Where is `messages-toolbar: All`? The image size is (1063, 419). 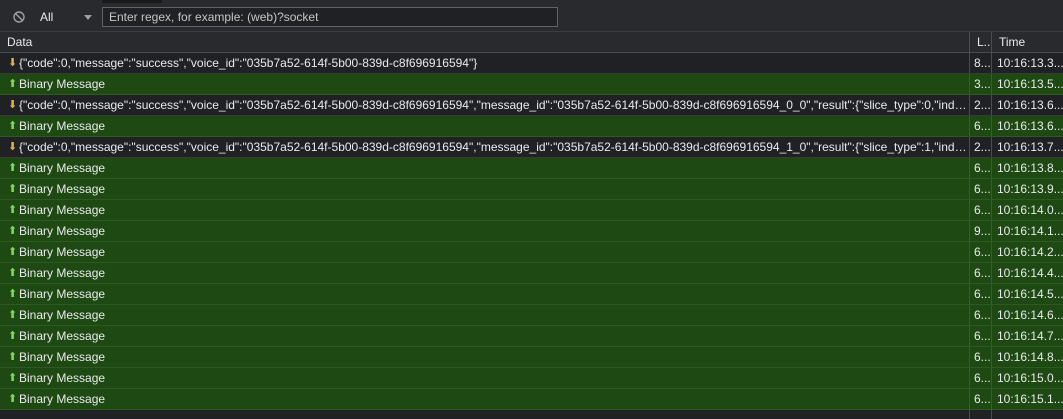 messages-toolbar: All is located at coordinates (531, 17).